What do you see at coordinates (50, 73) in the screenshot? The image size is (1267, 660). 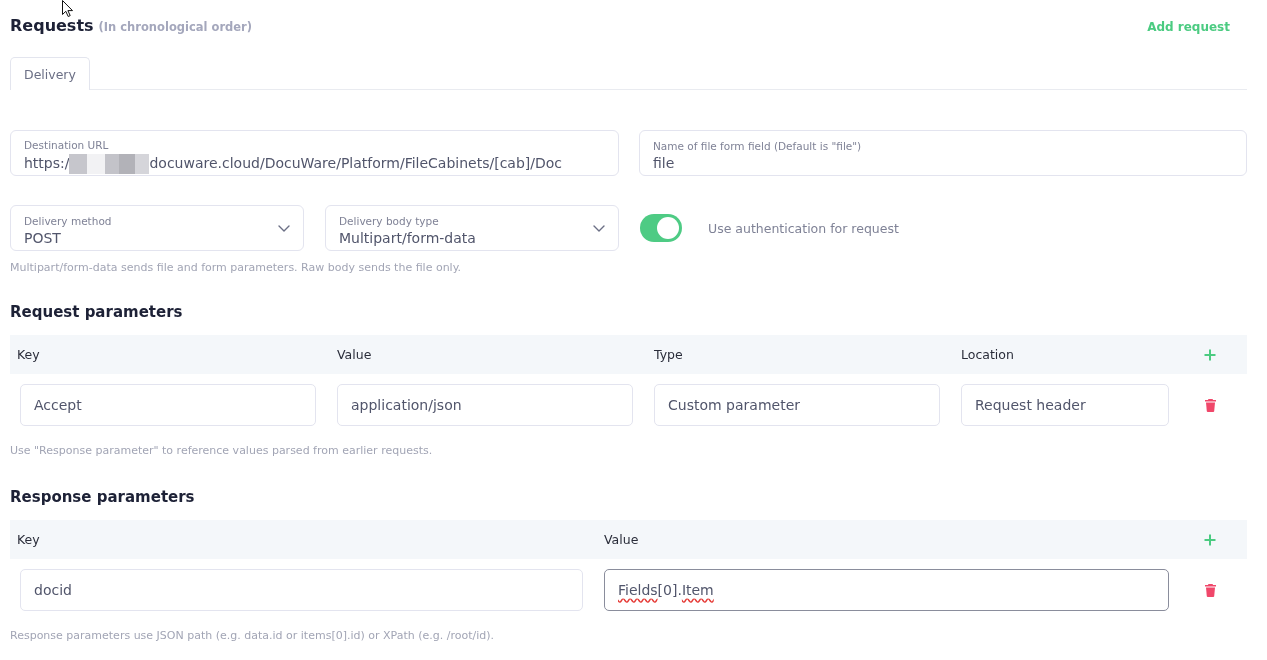 I see `tab: Delivery` at bounding box center [50, 73].